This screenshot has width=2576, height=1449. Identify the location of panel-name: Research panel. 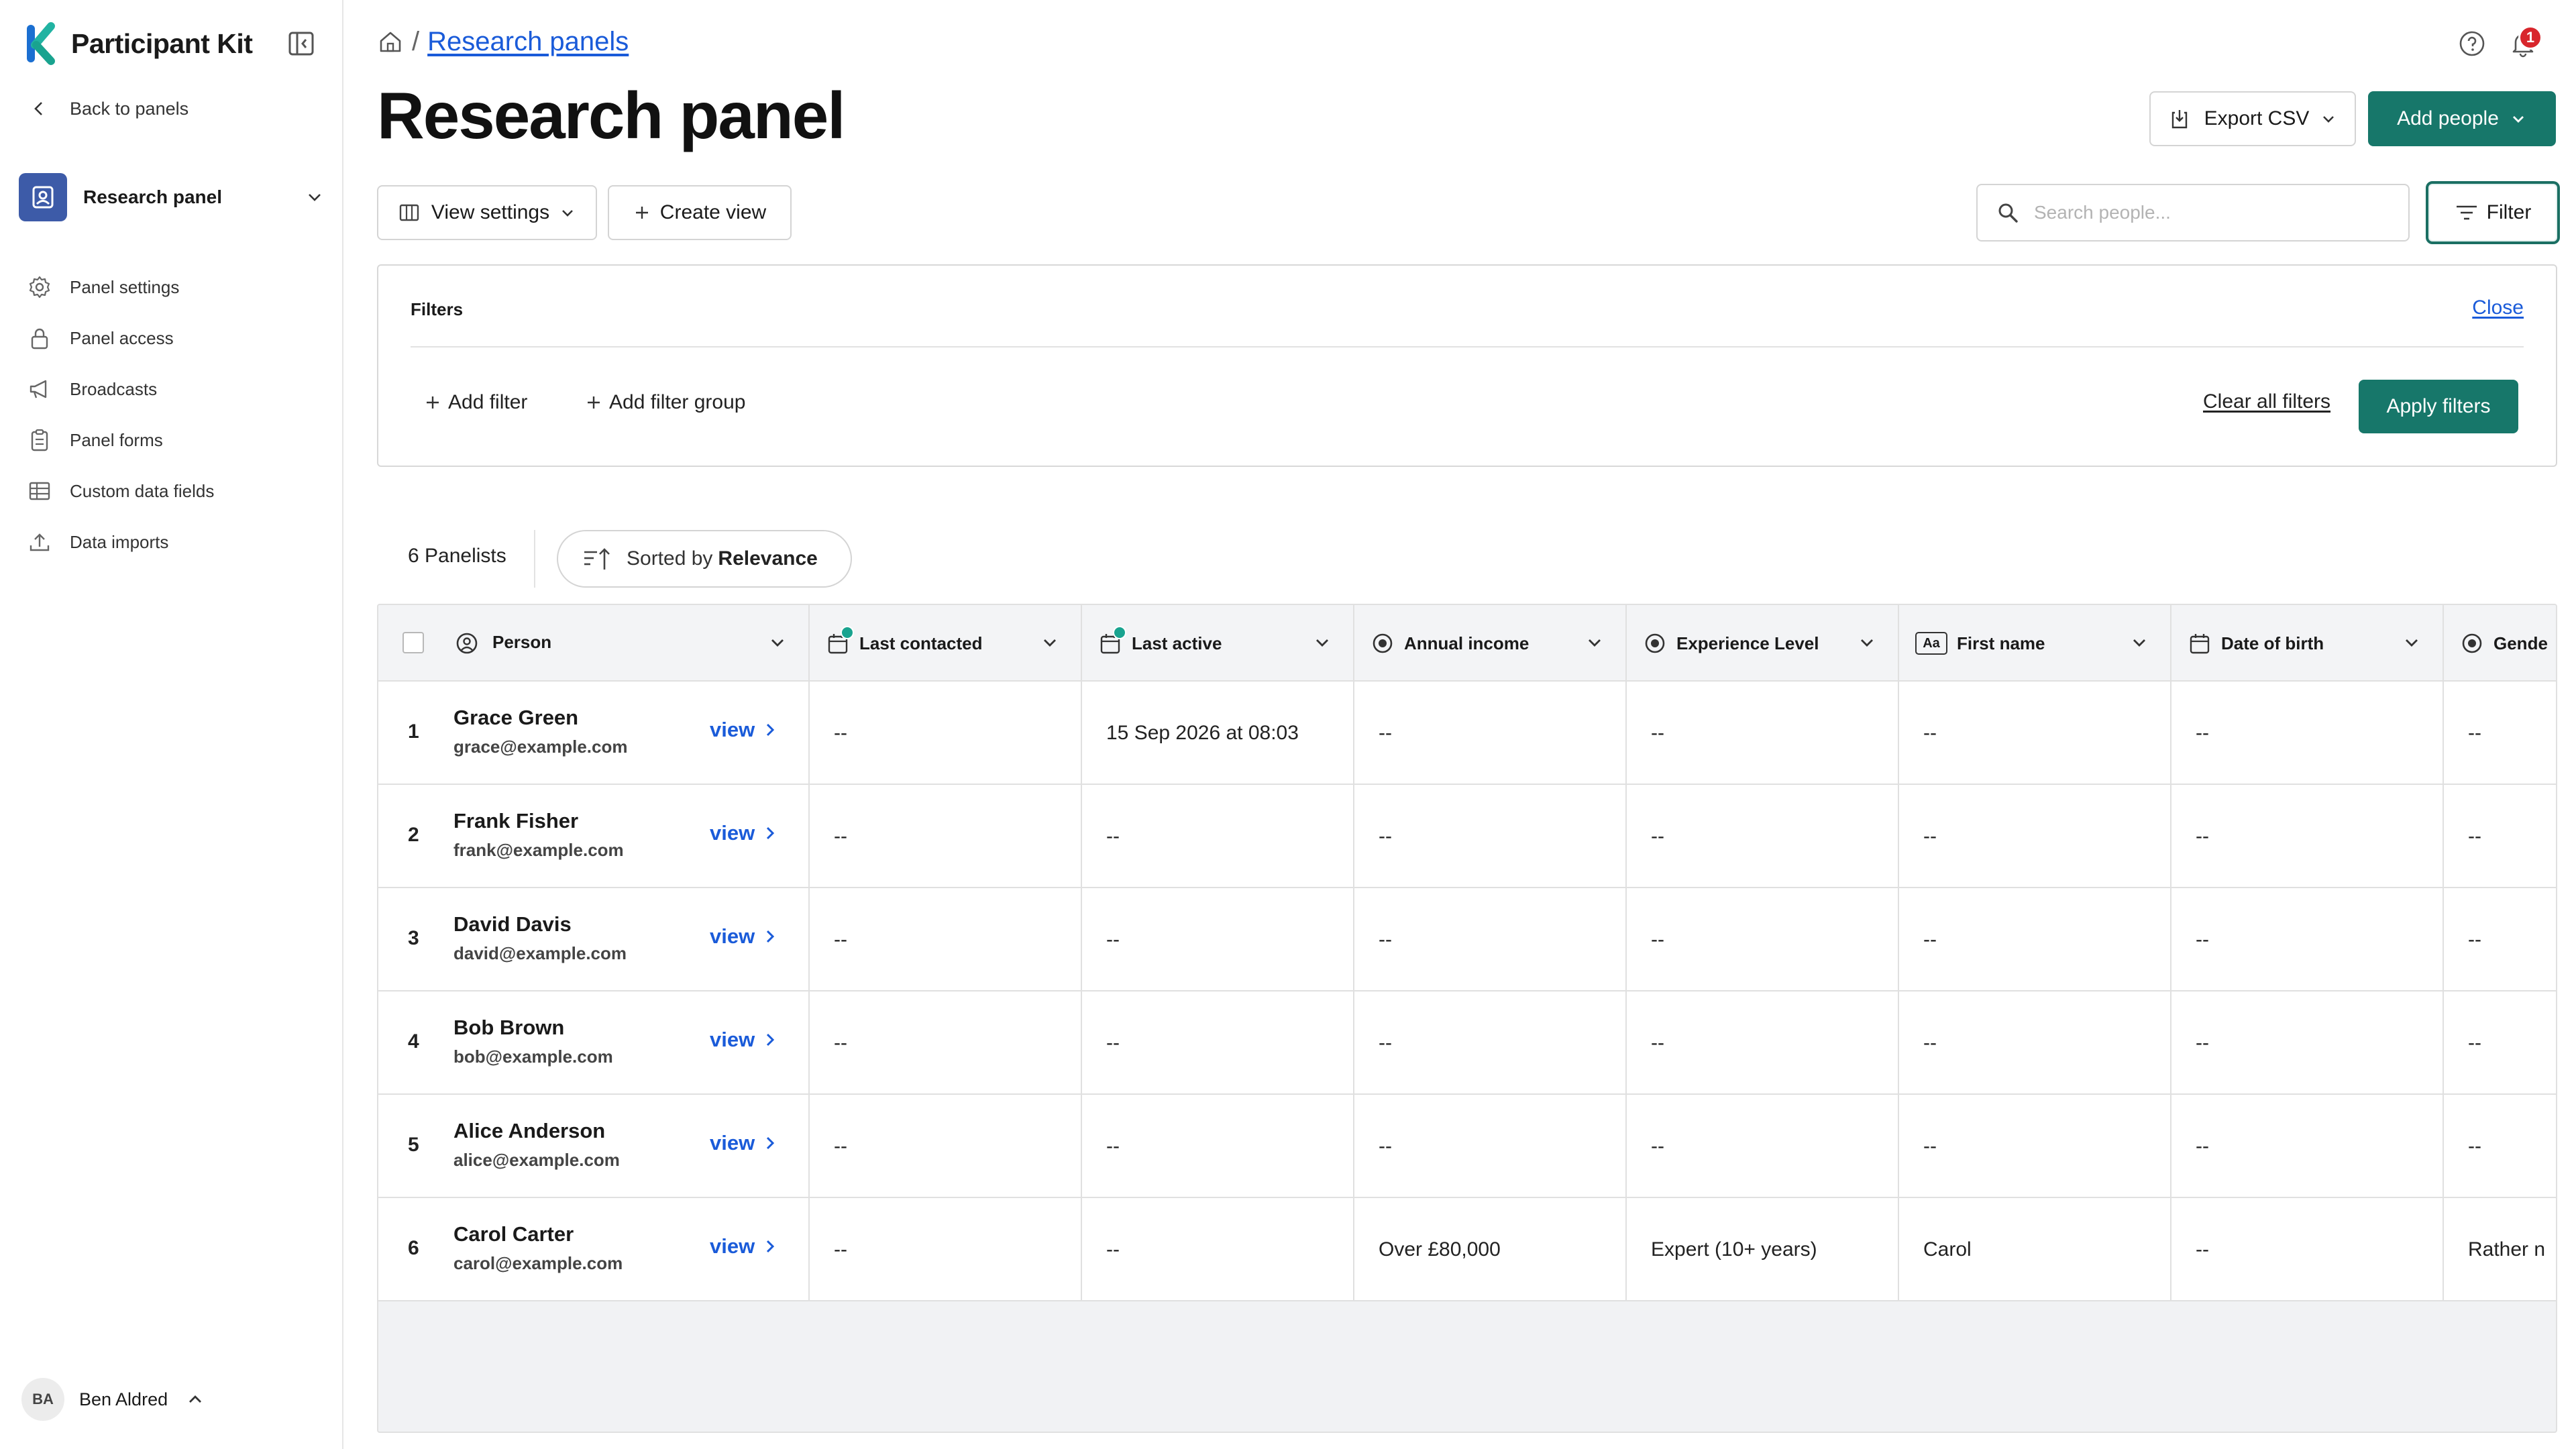
(152, 196).